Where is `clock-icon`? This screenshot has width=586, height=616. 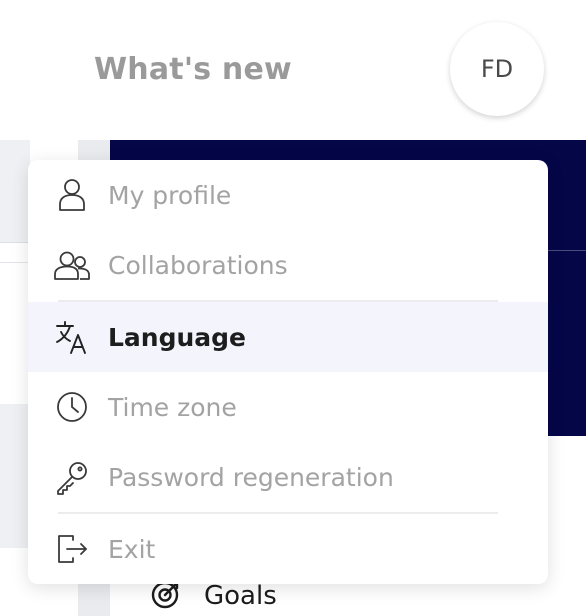
clock-icon is located at coordinates (72, 407).